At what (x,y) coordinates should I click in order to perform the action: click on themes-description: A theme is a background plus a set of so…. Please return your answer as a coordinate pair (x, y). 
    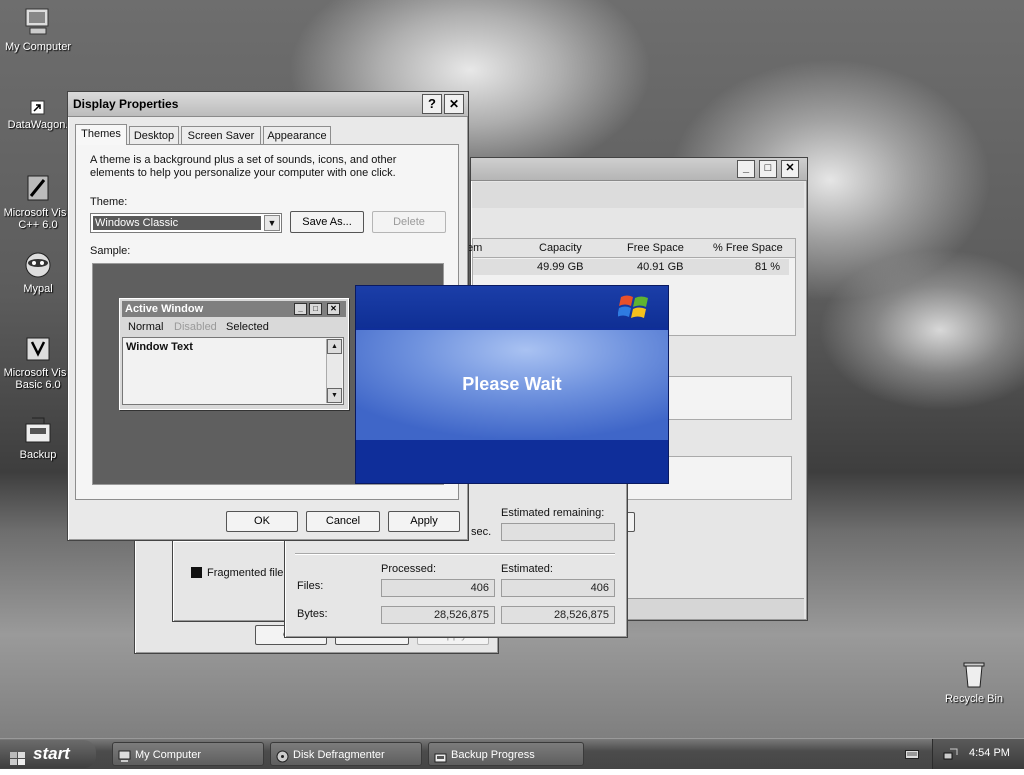
    Looking at the image, I should click on (243, 166).